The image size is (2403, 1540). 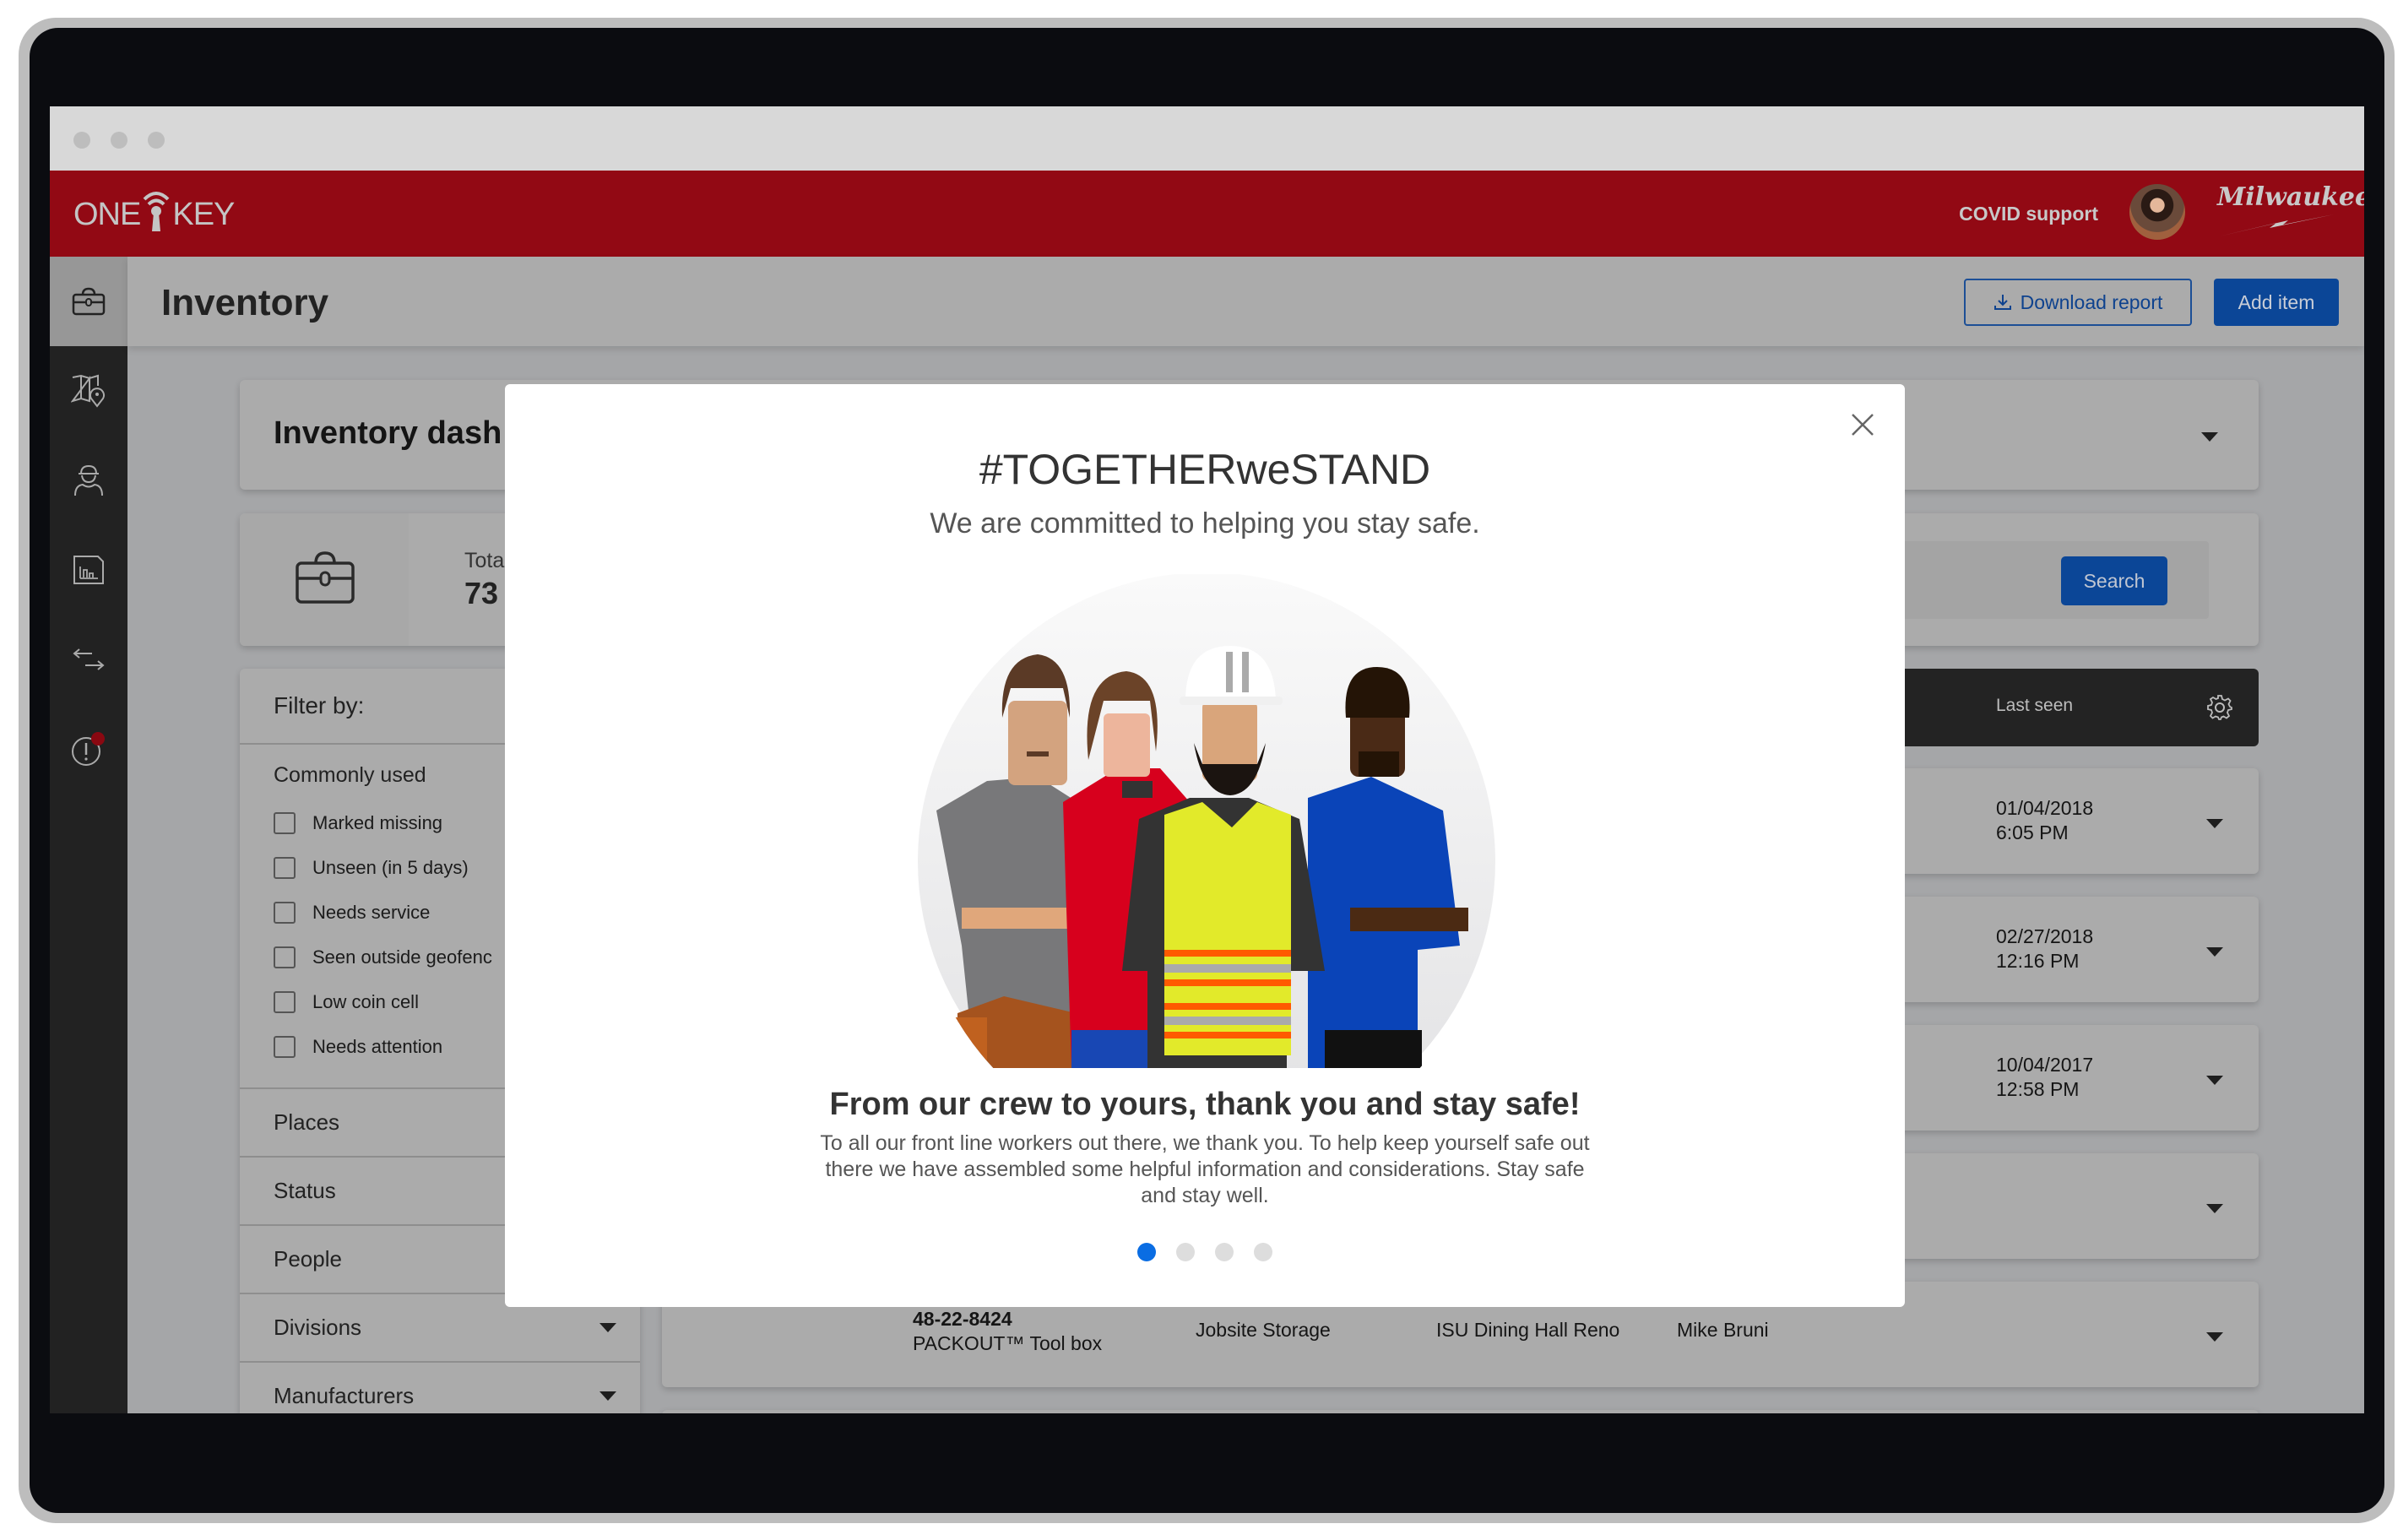 I want to click on facet-manufacturers: Manufacturers, so click(x=440, y=1387).